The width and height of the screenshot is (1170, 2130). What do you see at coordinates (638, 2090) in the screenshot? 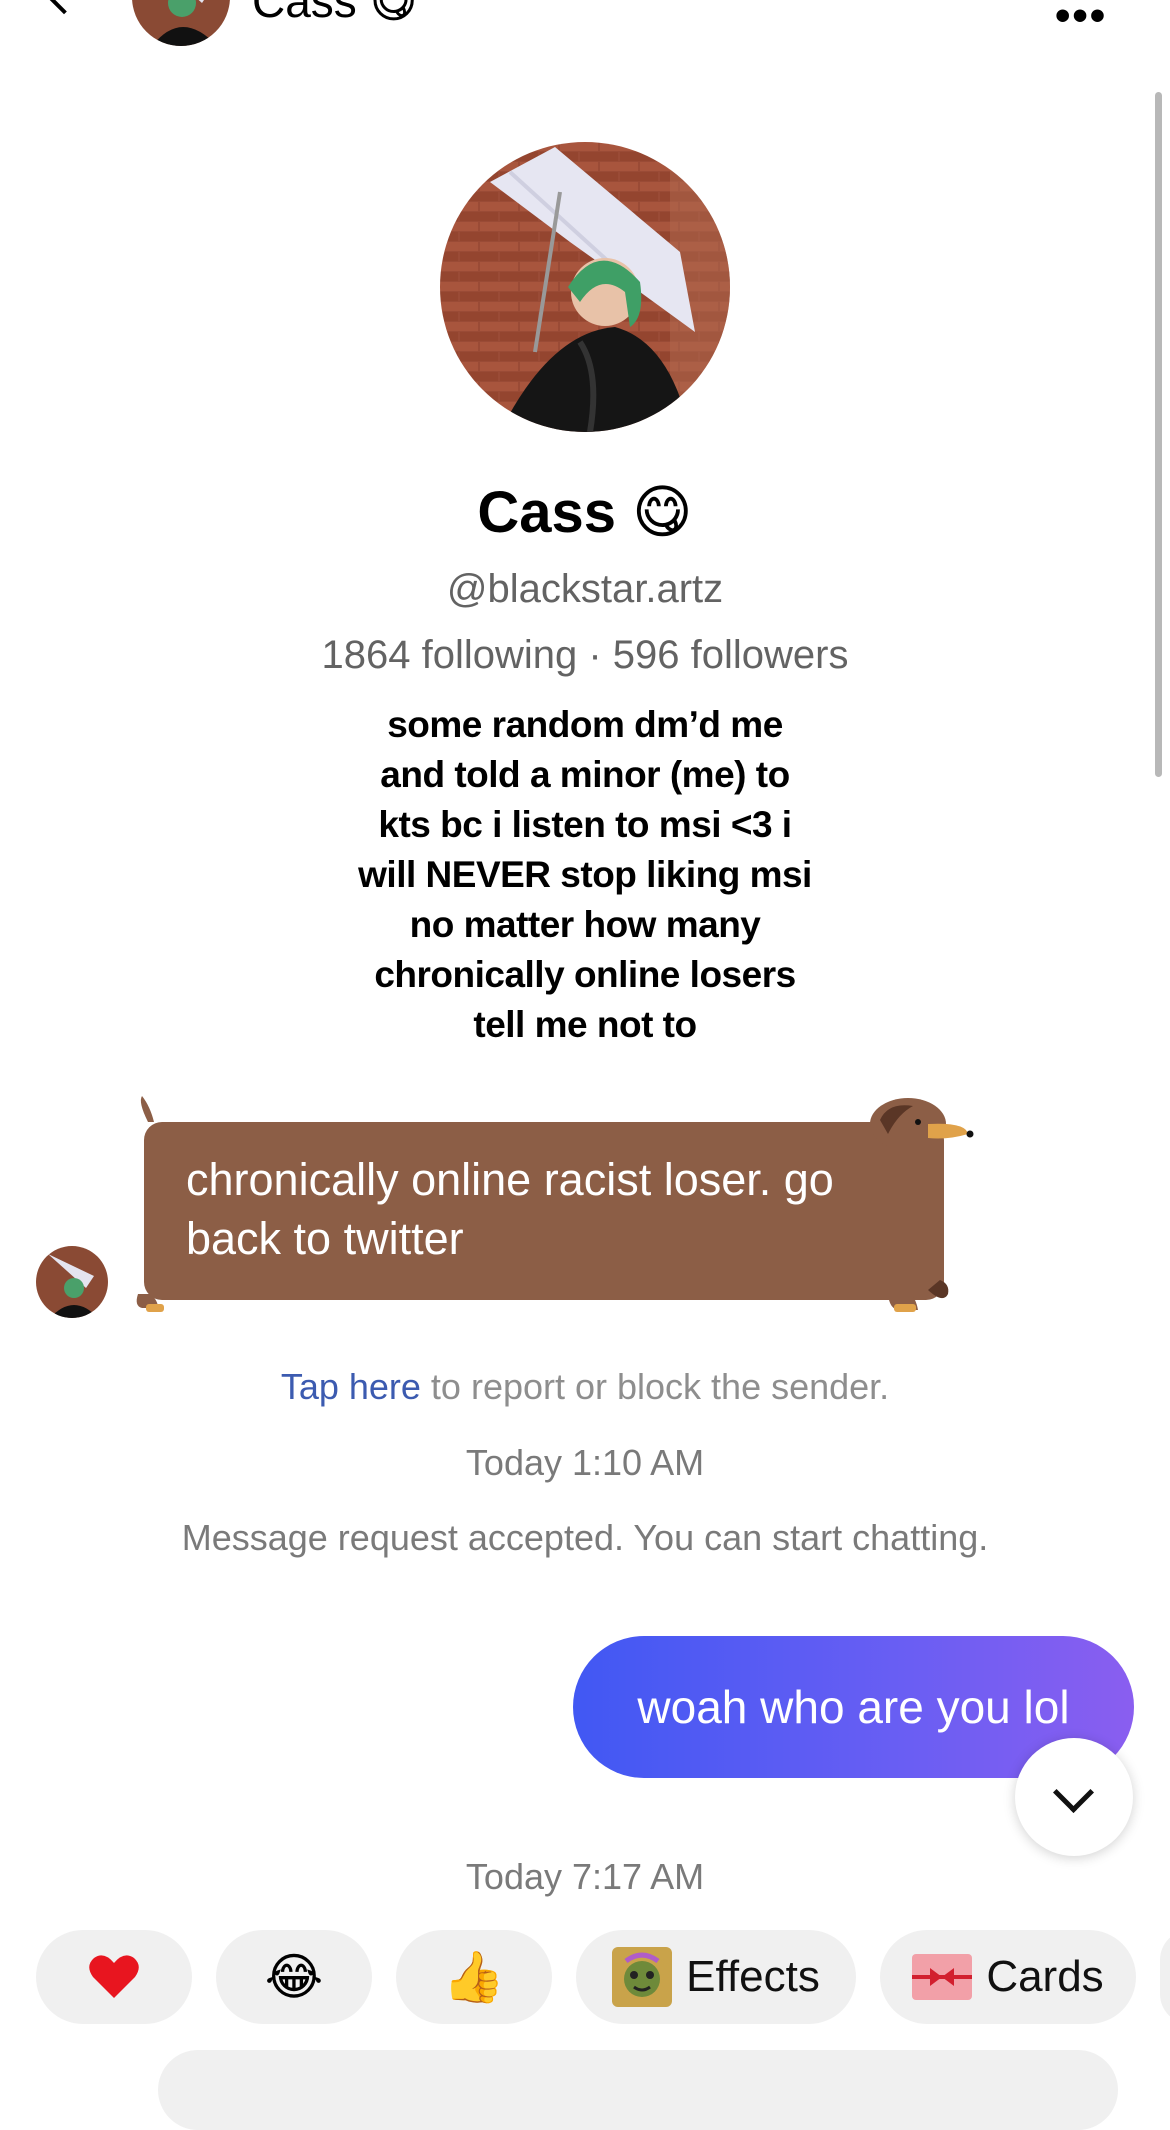
I see `message-composer` at bounding box center [638, 2090].